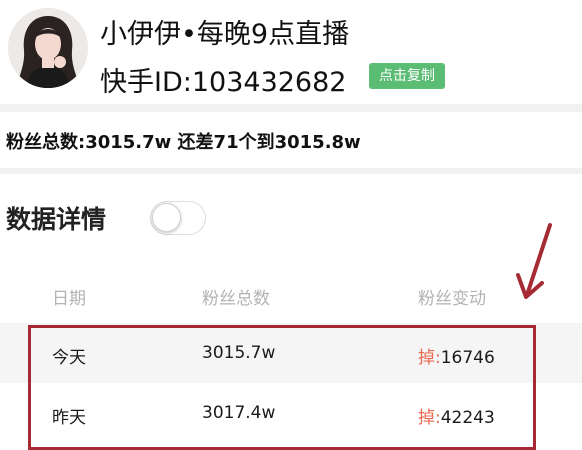 The image size is (582, 450). Describe the element at coordinates (69, 299) in the screenshot. I see `column-header-date: 日期` at that location.